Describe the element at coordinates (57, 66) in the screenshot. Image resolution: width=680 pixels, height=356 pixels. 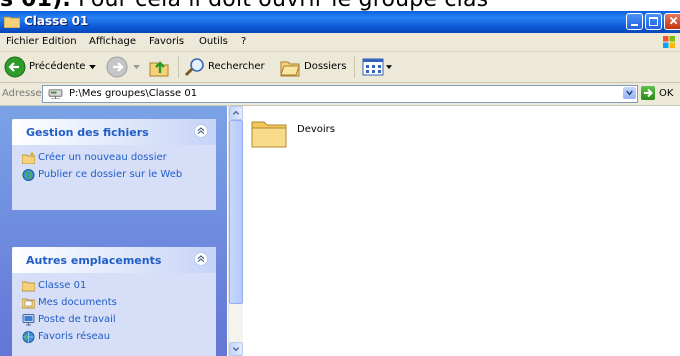
I see `back-button-label: Précédente` at that location.